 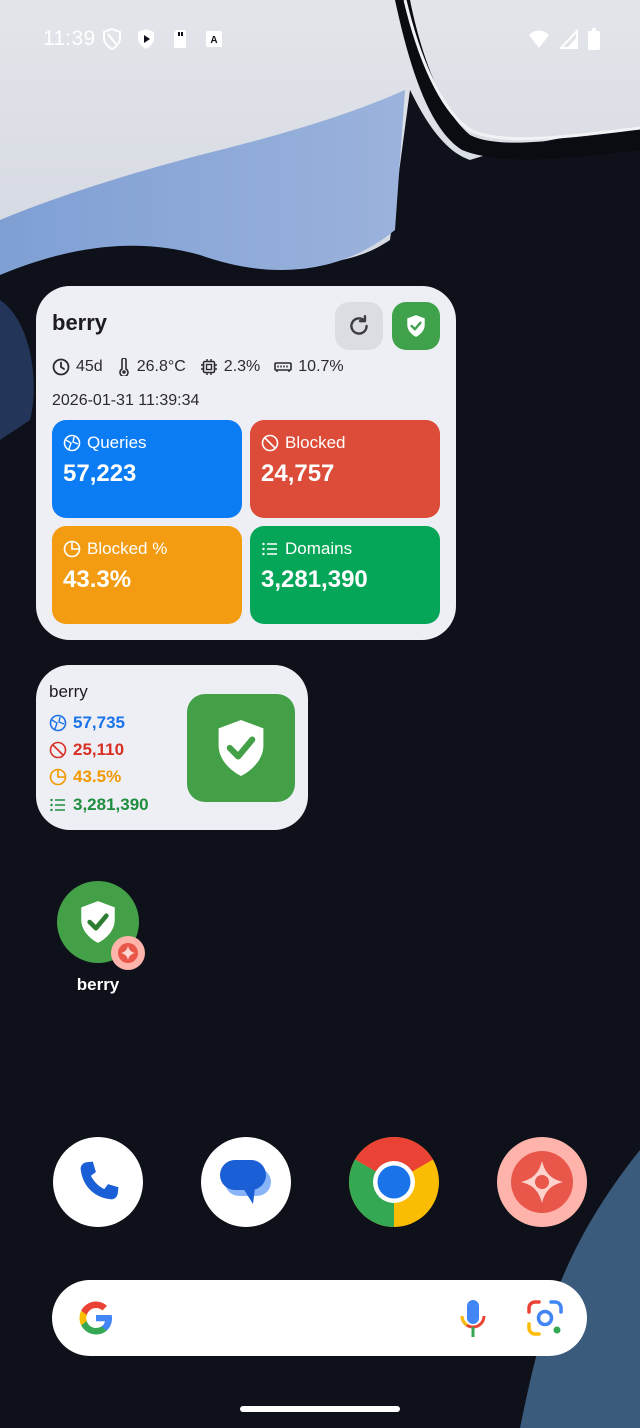 What do you see at coordinates (68, 691) in the screenshot?
I see `widget-small-title: berry` at bounding box center [68, 691].